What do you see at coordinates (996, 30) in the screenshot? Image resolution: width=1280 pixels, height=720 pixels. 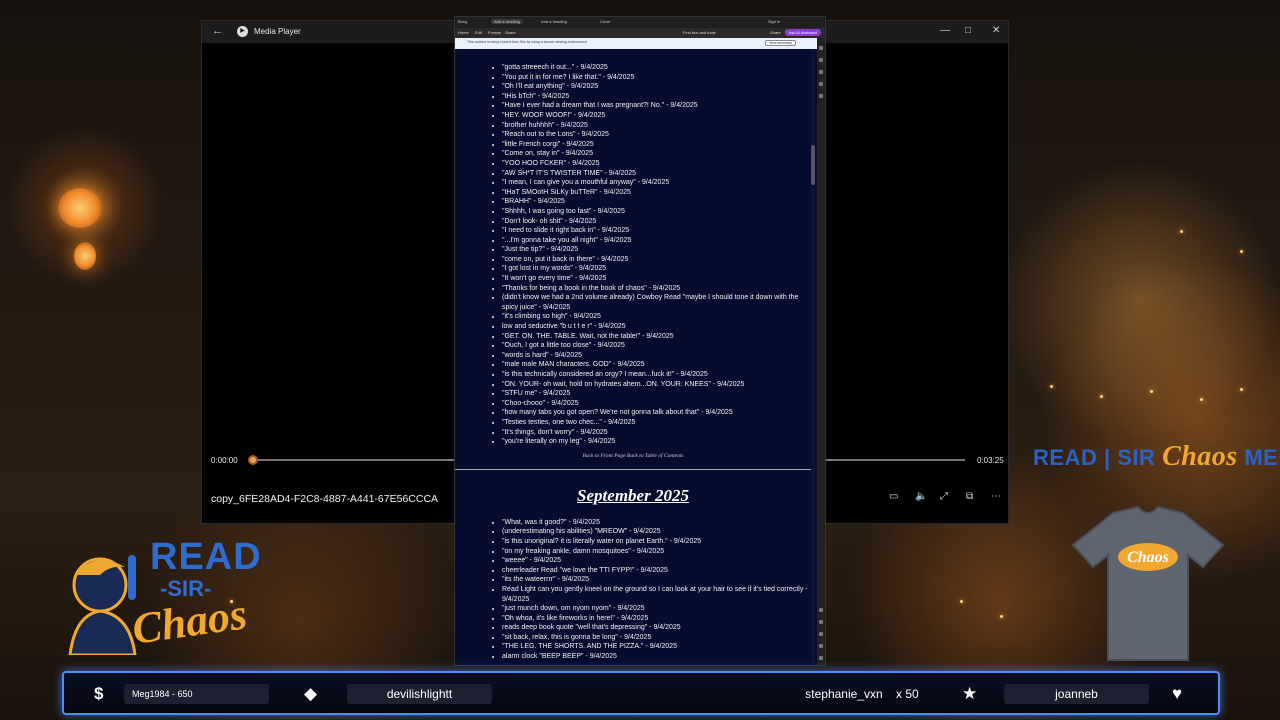 I see `close-icon: ✕` at bounding box center [996, 30].